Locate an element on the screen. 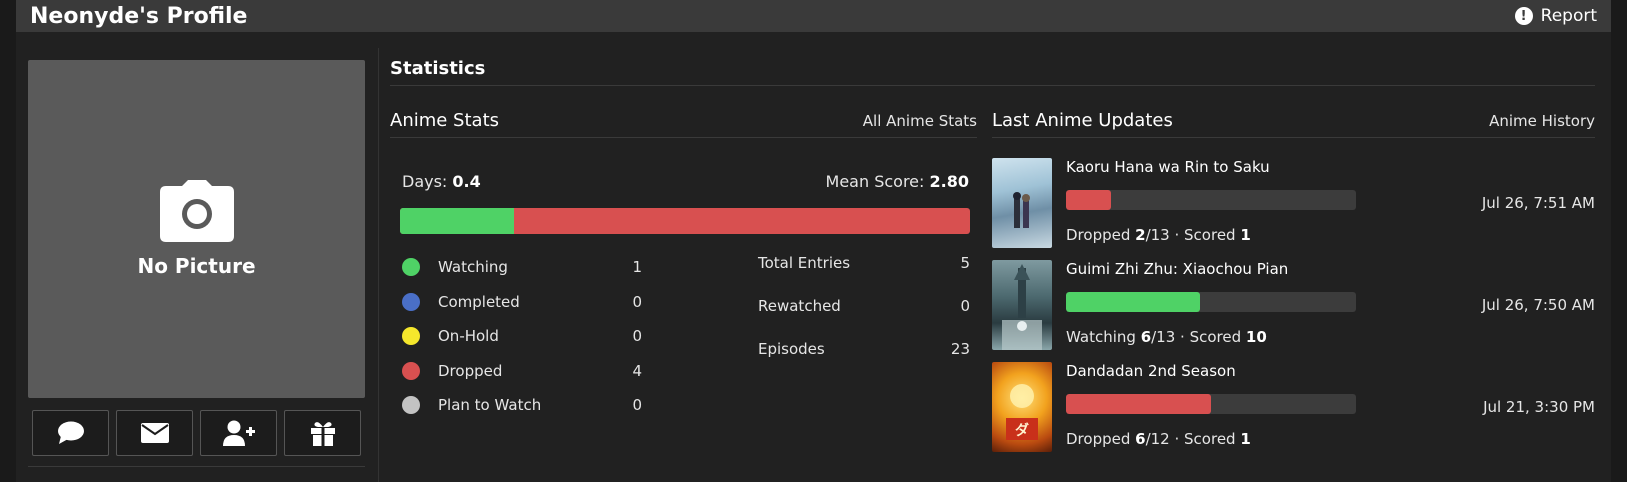 Image resolution: width=1627 pixels, height=482 pixels. update-date: Jul 26, 7:50 AM is located at coordinates (1538, 305).